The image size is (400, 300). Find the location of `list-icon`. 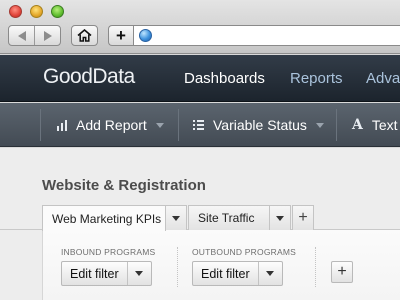

list-icon is located at coordinates (198, 125).